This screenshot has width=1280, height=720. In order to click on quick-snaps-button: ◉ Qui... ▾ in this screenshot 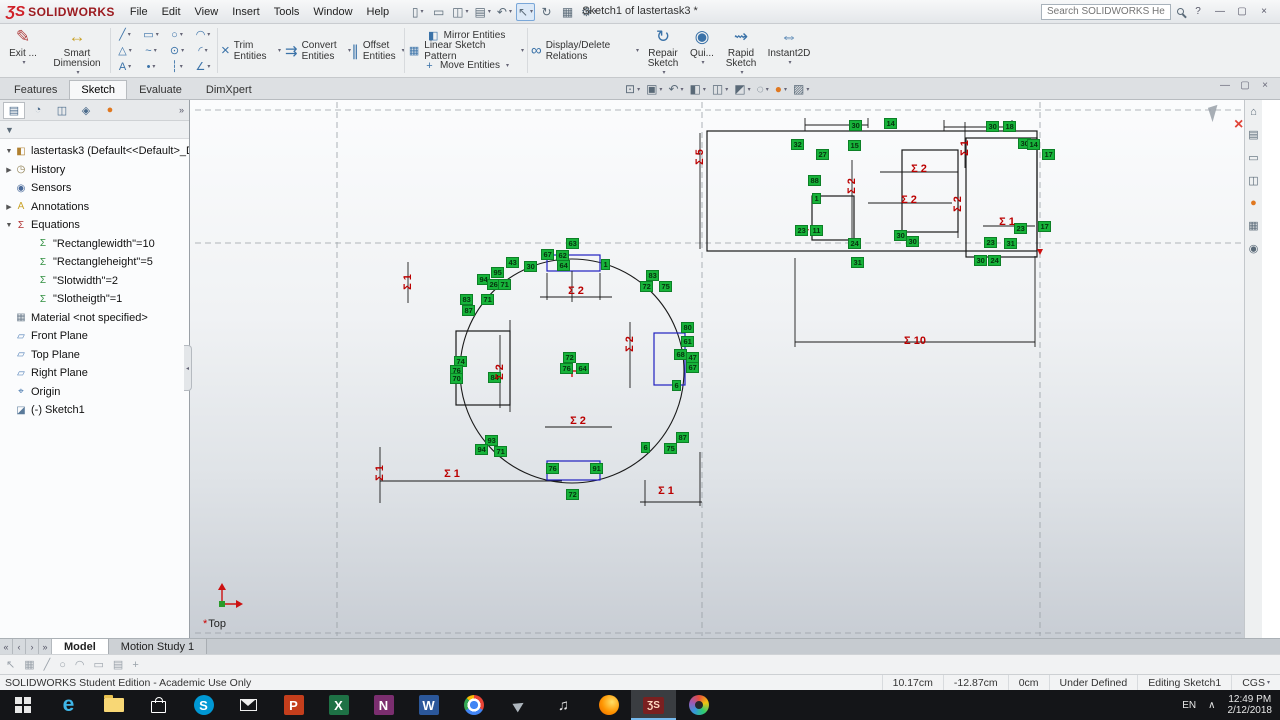, I will do `click(702, 50)`.